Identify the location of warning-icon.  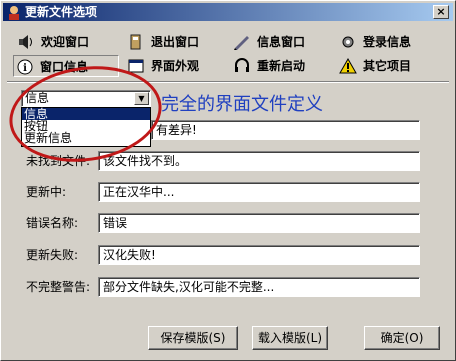
(348, 66).